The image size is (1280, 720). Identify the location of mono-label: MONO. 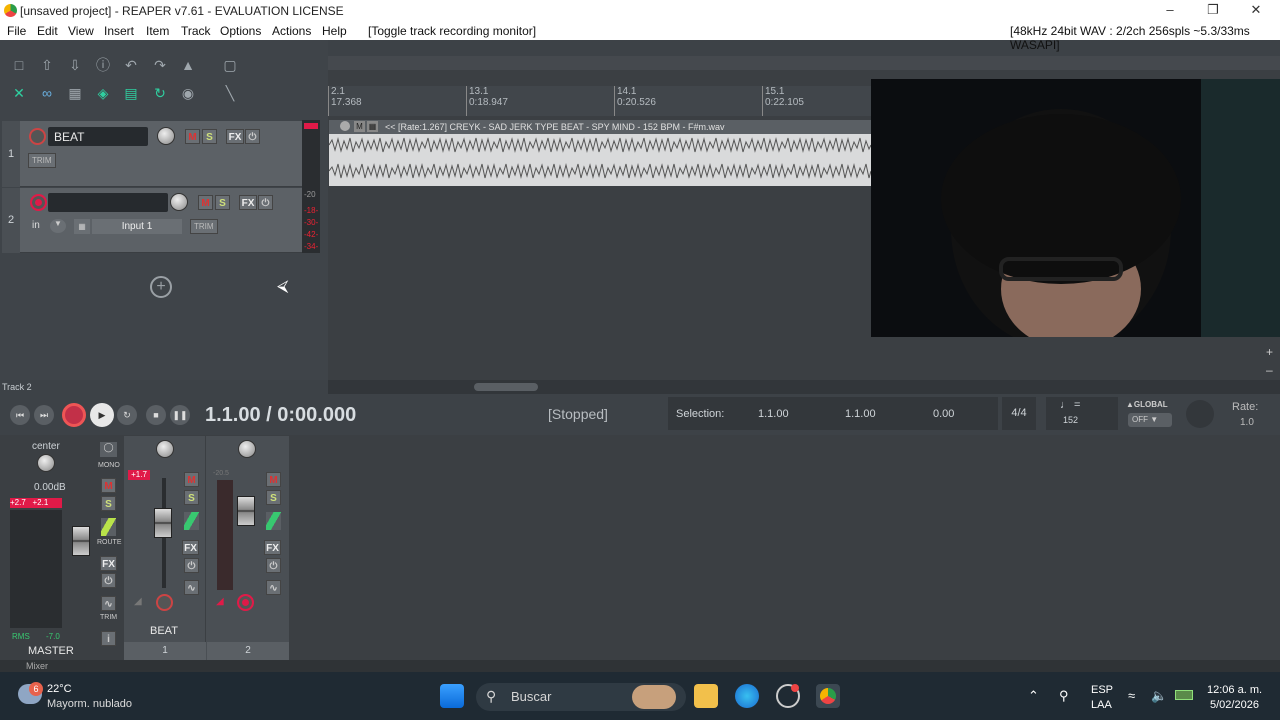
(109, 465).